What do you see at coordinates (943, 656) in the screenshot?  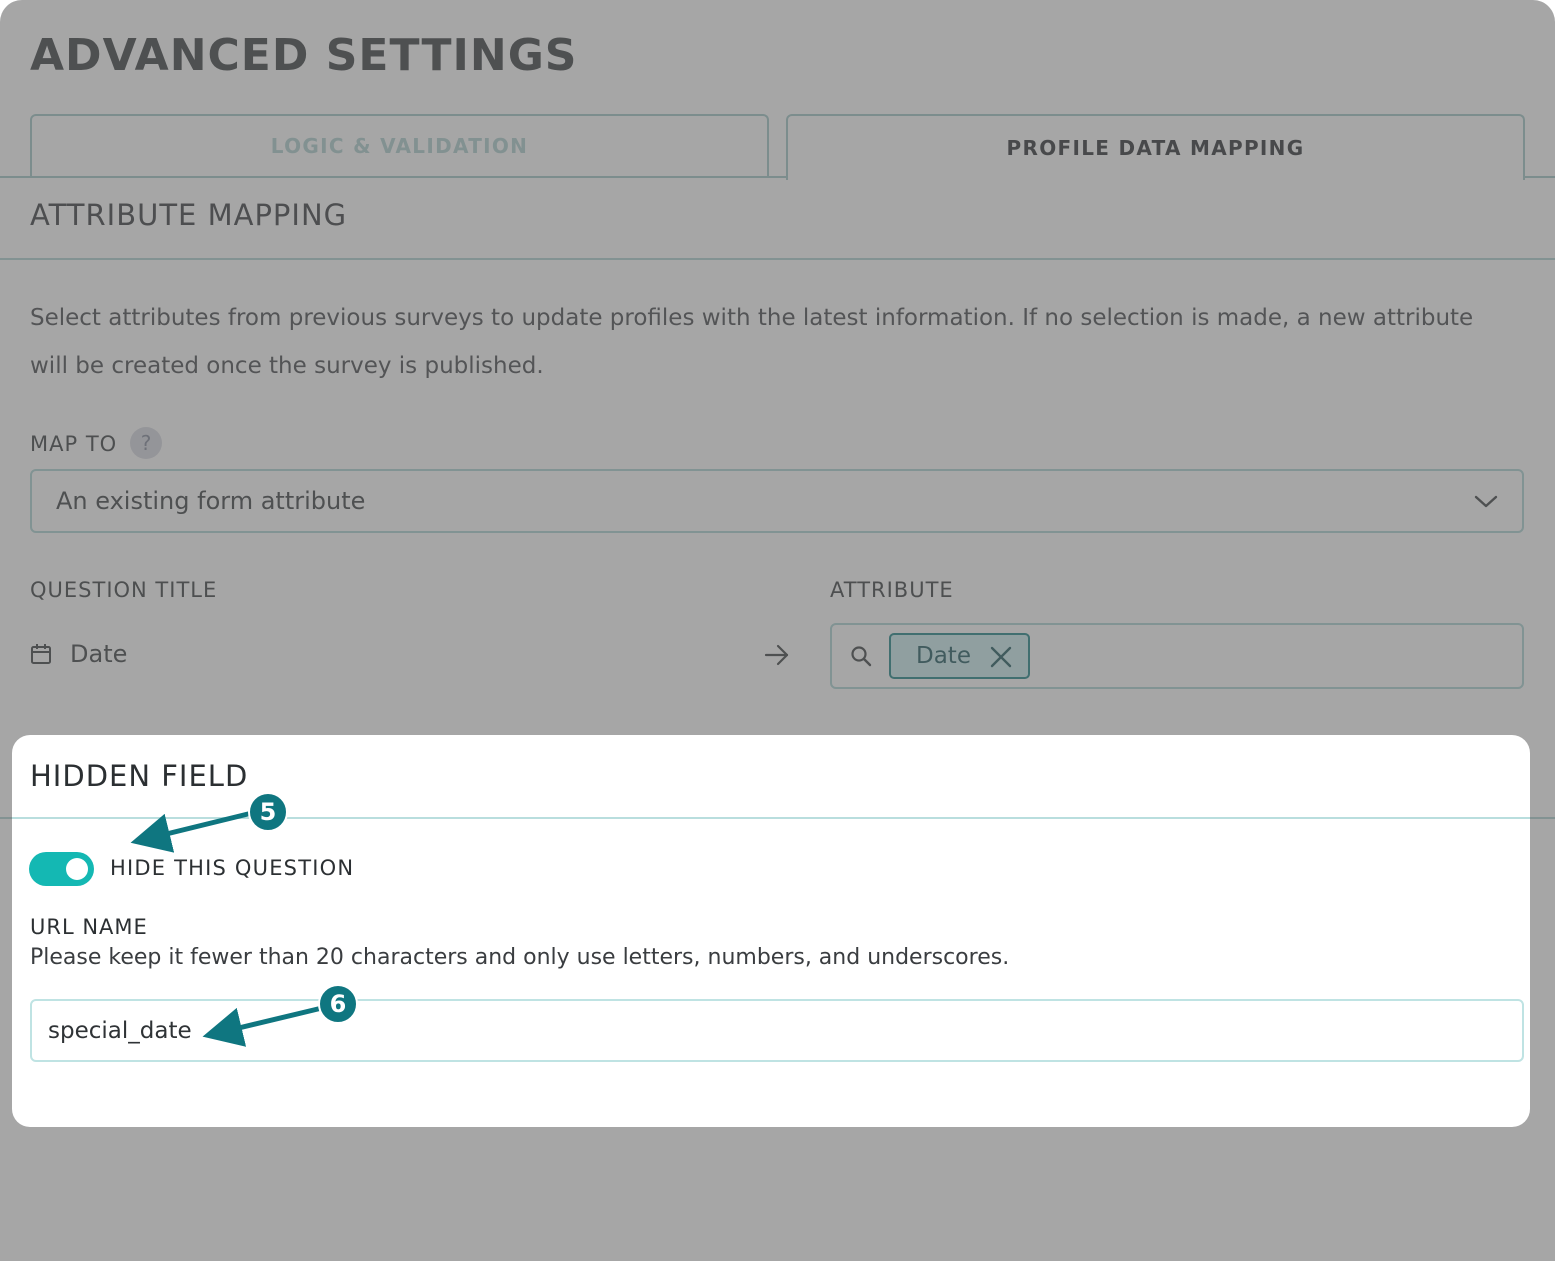 I see `attribute-chip-label: Date` at bounding box center [943, 656].